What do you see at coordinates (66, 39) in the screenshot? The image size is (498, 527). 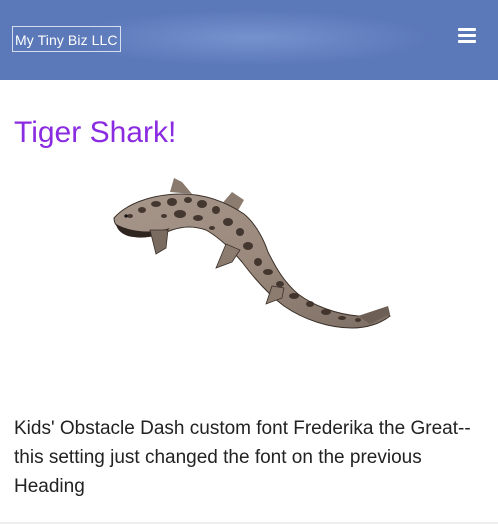 I see `brand-link: My Tiny Biz LLC` at bounding box center [66, 39].